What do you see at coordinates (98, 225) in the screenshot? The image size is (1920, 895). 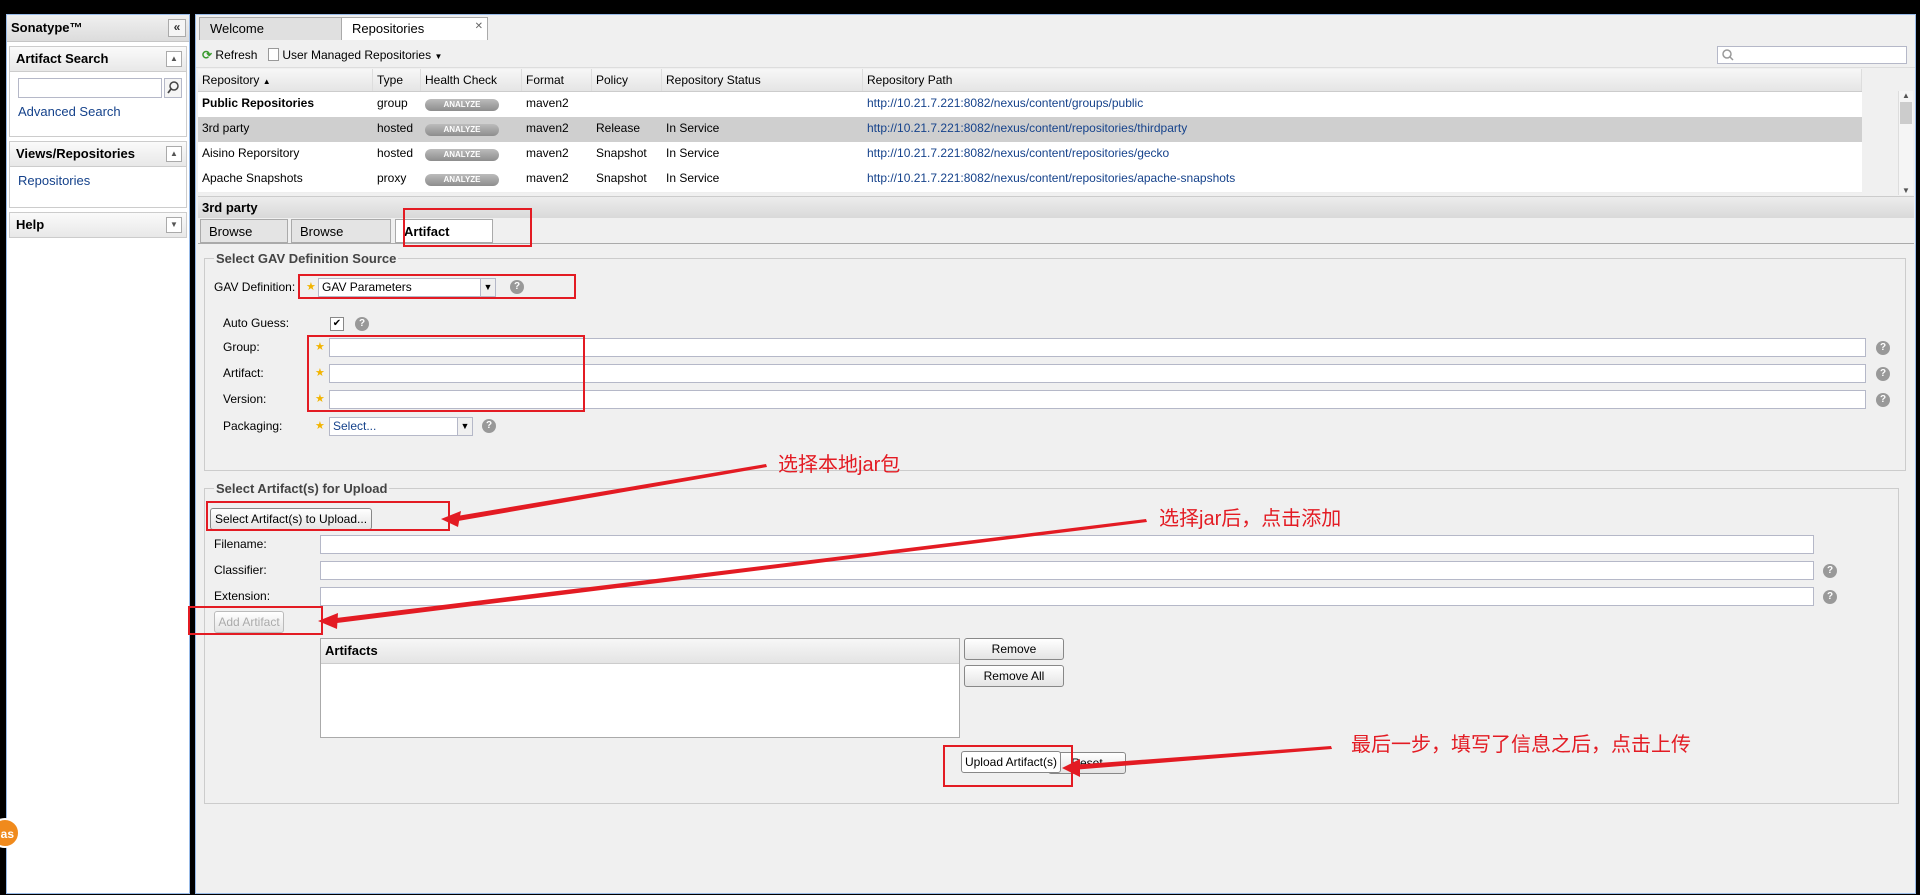 I see `help-header: Help ▼` at bounding box center [98, 225].